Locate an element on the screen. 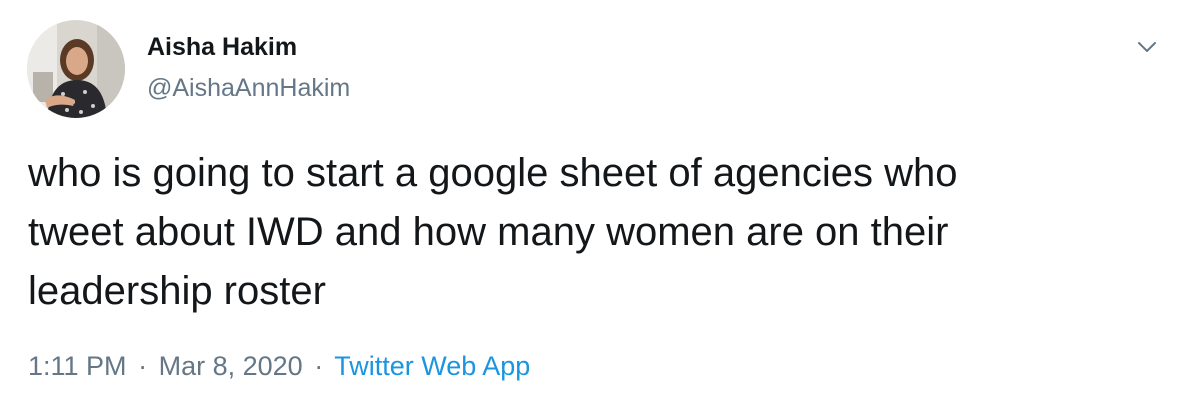  tweet-date: Mar 8, 2020 is located at coordinates (231, 366).